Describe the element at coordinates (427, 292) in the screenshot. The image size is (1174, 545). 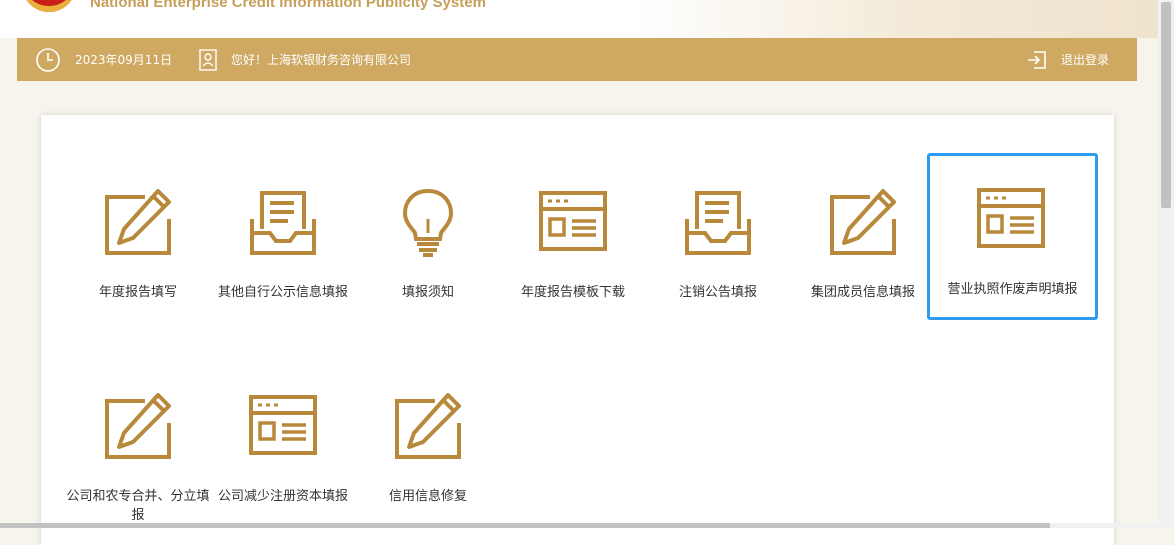
I see `tile-label: 填报须知` at that location.